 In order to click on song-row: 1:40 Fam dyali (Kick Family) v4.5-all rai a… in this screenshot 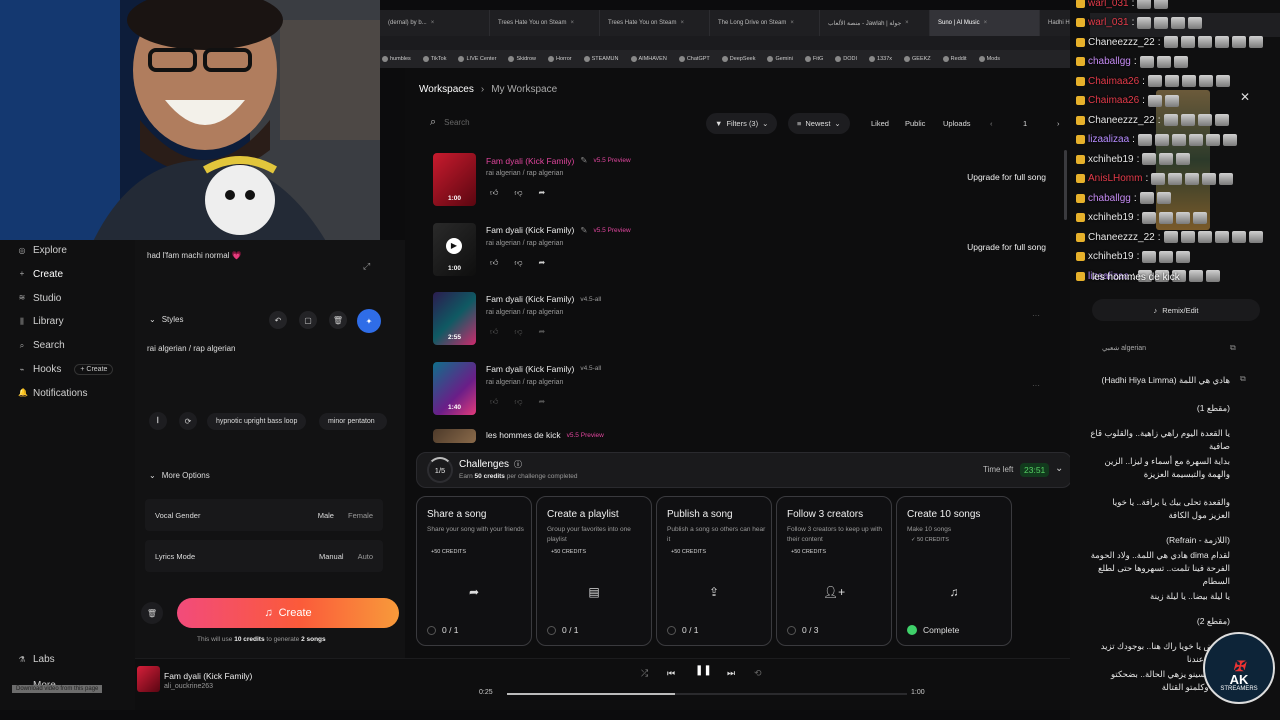, I will do `click(743, 390)`.